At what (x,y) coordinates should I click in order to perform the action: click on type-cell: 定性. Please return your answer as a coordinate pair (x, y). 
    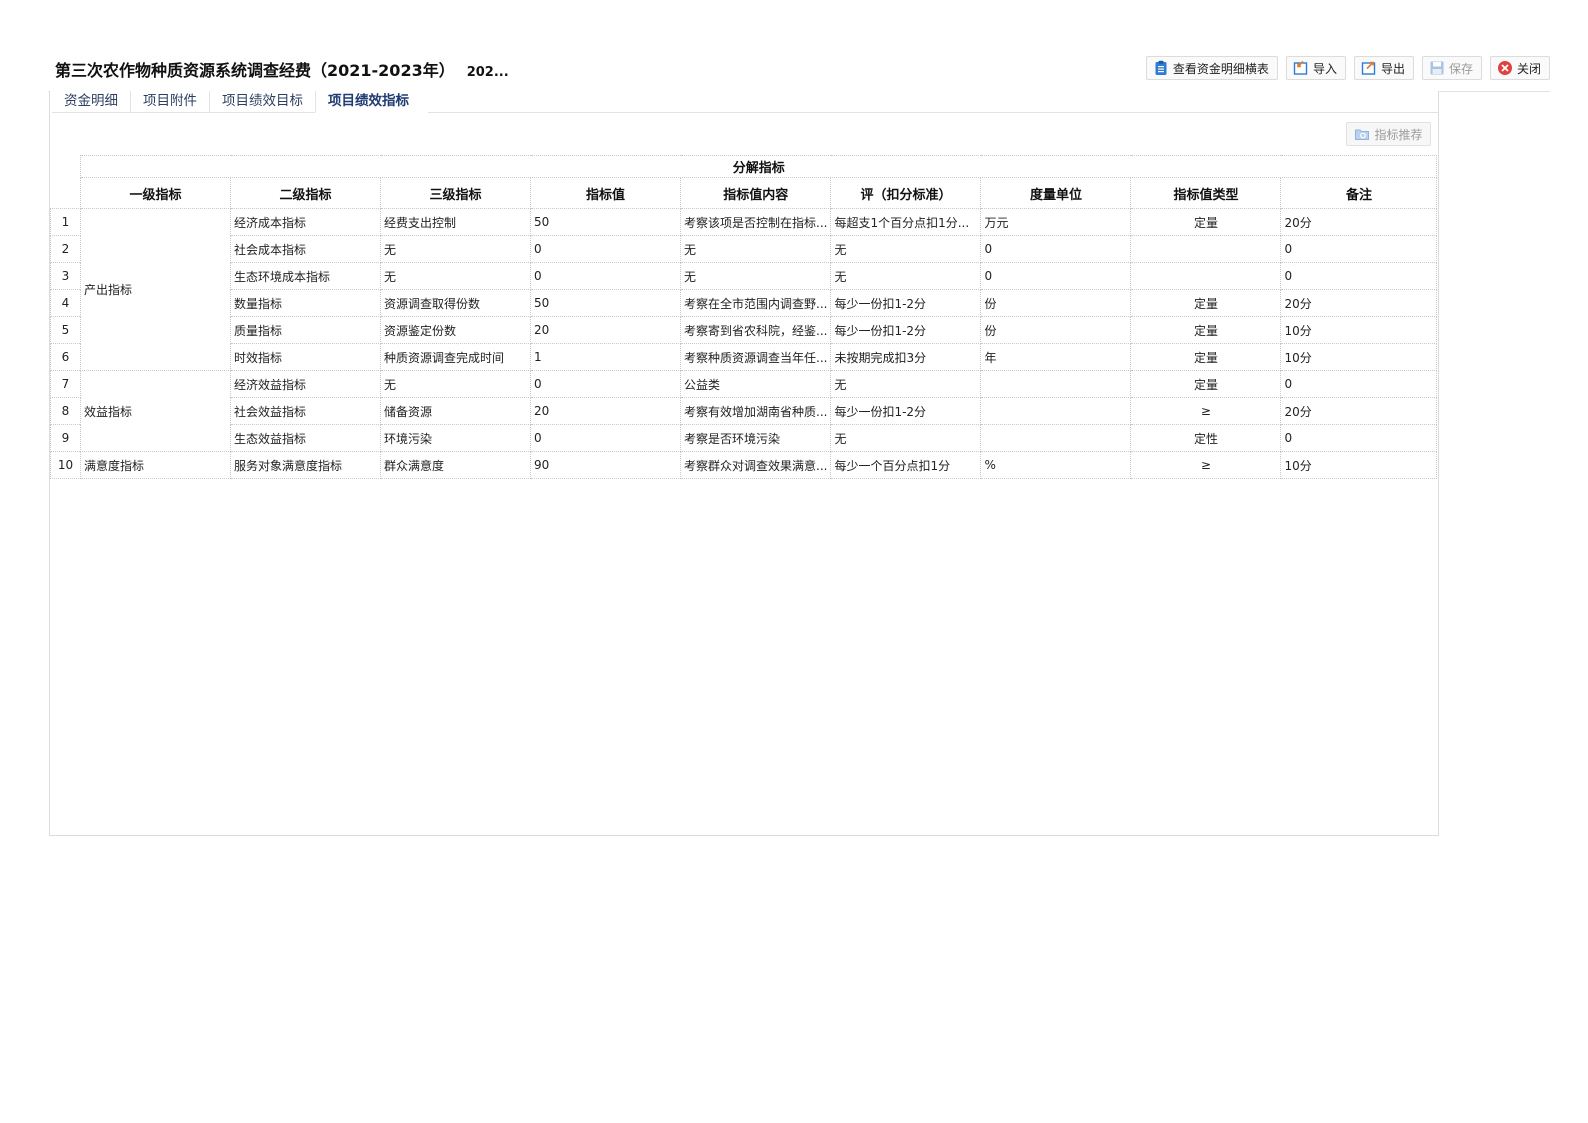
    Looking at the image, I should click on (1206, 438).